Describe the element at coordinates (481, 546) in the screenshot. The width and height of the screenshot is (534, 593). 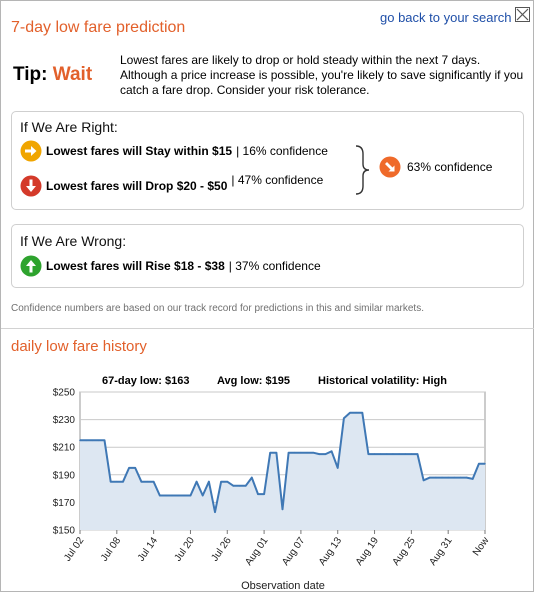
I see `x-tick-label: Now` at that location.